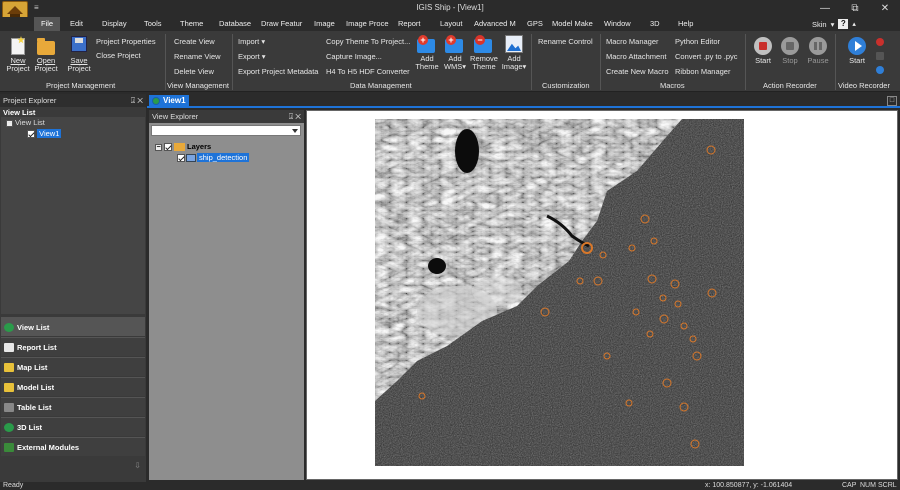 The width and height of the screenshot is (900, 490). Describe the element at coordinates (855, 8) in the screenshot. I see `restore-button: ⧉` at that location.